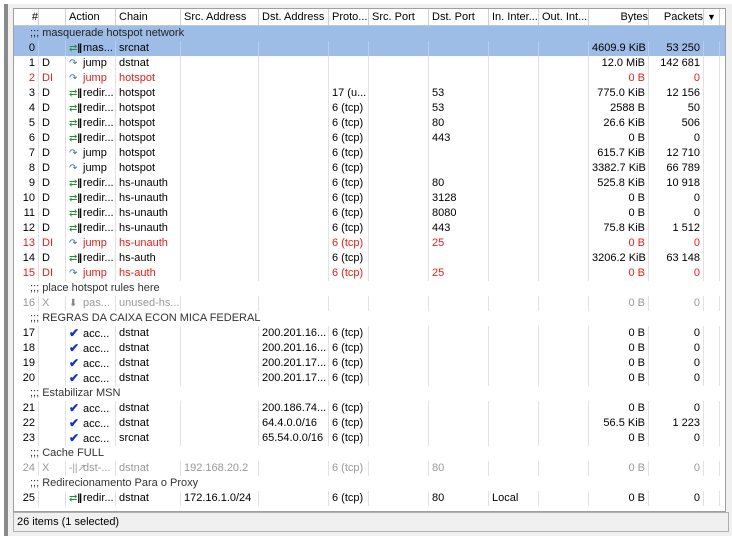  Describe the element at coordinates (369, 48) in the screenshot. I see `table-row: 0 ⇄|| mas... srcnat 4609.9 KiB 53 250` at that location.